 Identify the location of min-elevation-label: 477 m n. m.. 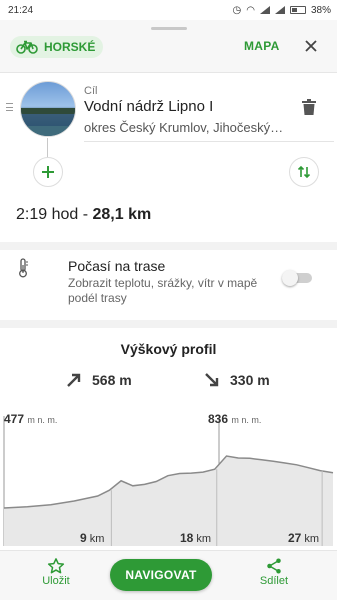
(30, 419).